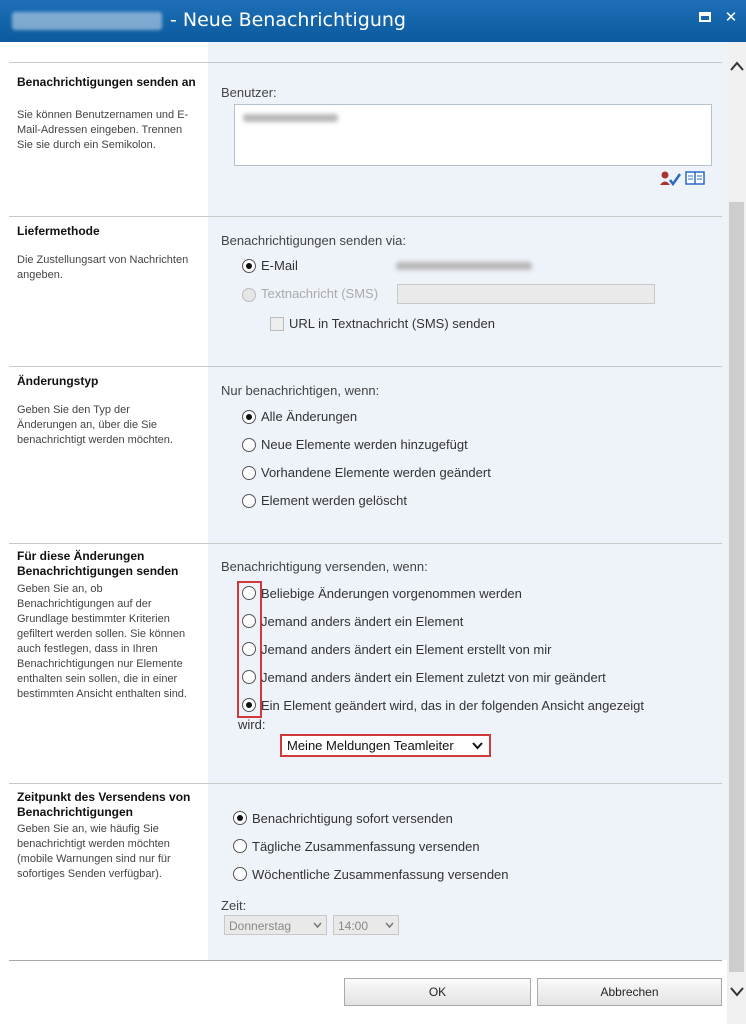  I want to click on scroll-up-icon, so click(736, 66).